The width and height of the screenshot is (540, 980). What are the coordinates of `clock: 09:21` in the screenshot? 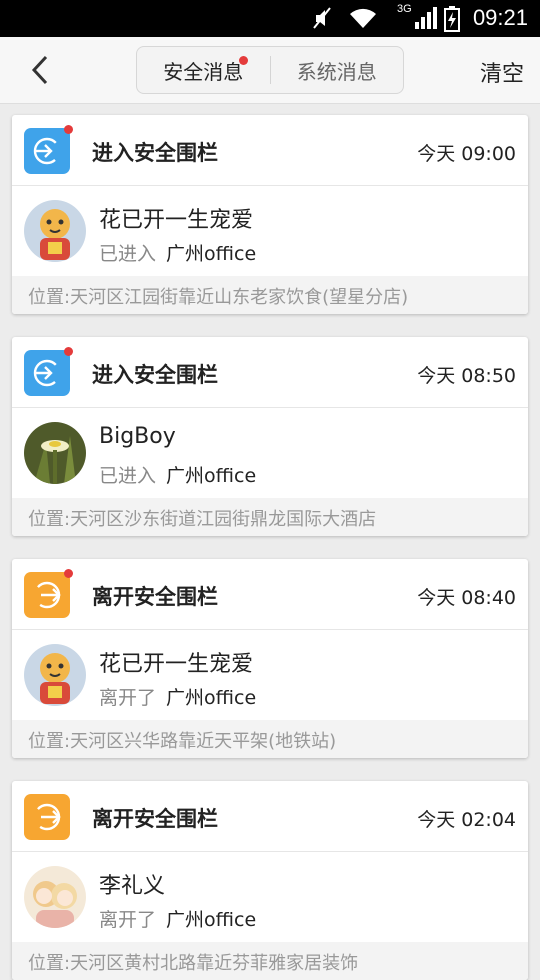 It's located at (500, 17).